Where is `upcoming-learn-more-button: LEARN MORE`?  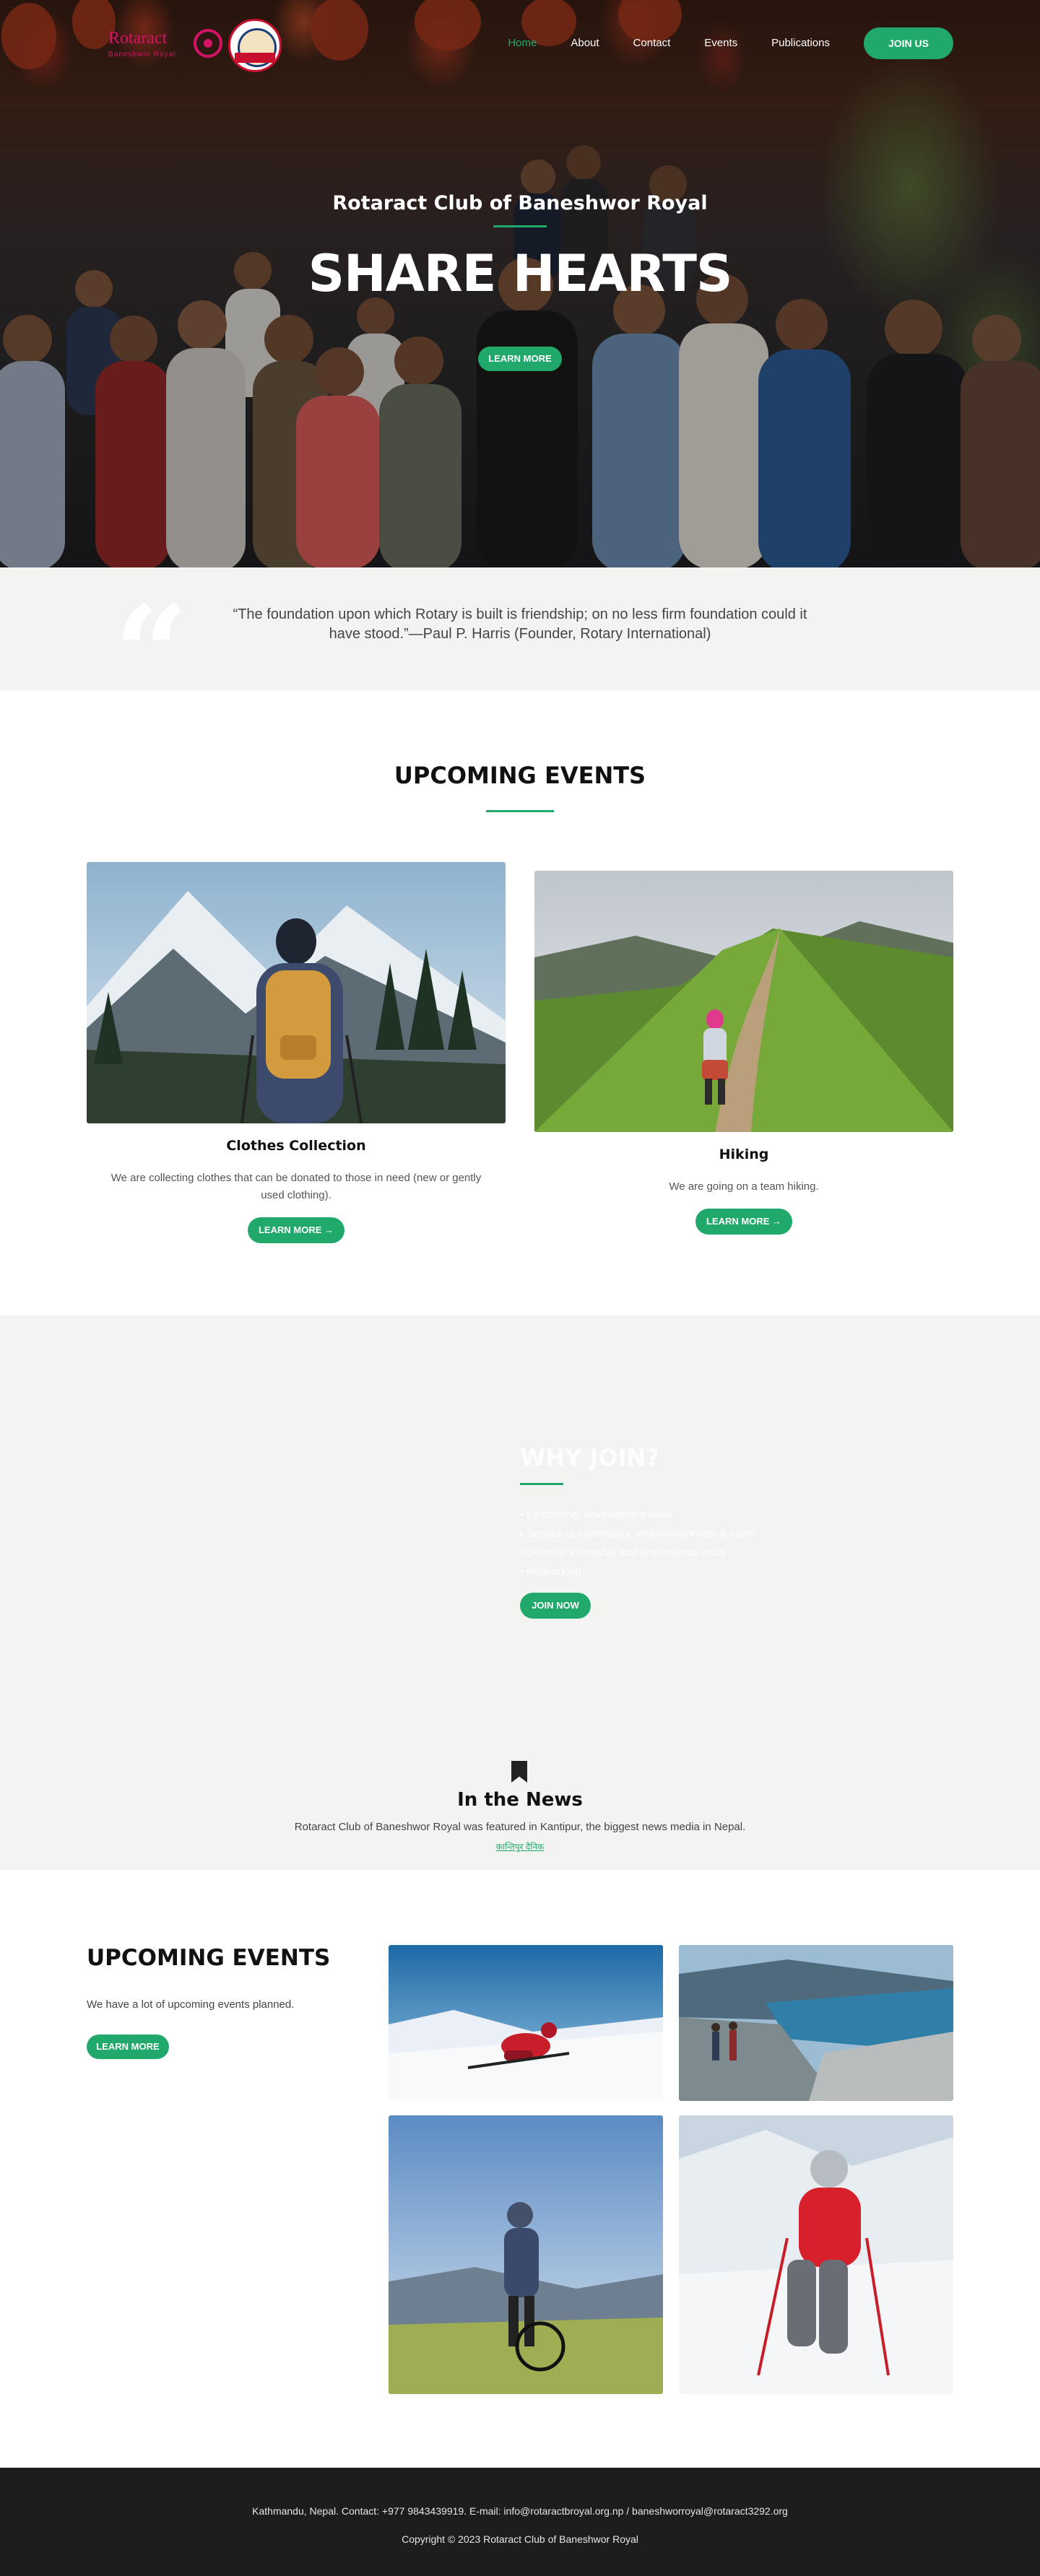
upcoming-learn-more-button: LEARN MORE is located at coordinates (128, 2047).